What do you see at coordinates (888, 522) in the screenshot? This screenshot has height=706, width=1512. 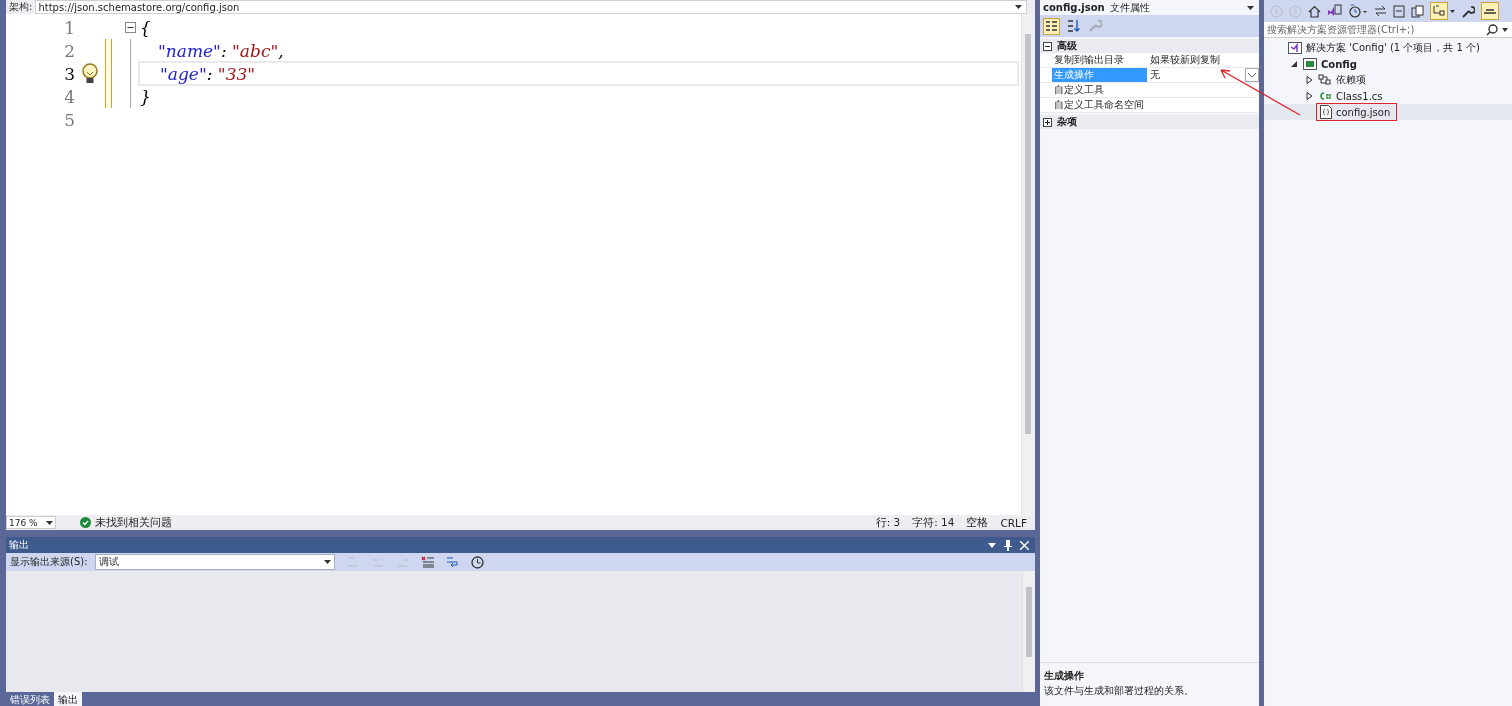 I see `line-status: 行: 3` at bounding box center [888, 522].